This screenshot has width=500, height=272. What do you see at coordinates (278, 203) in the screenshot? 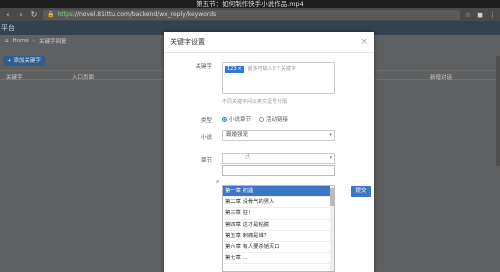
I see `list-item: 第二章 没骨气的男人` at bounding box center [278, 203].